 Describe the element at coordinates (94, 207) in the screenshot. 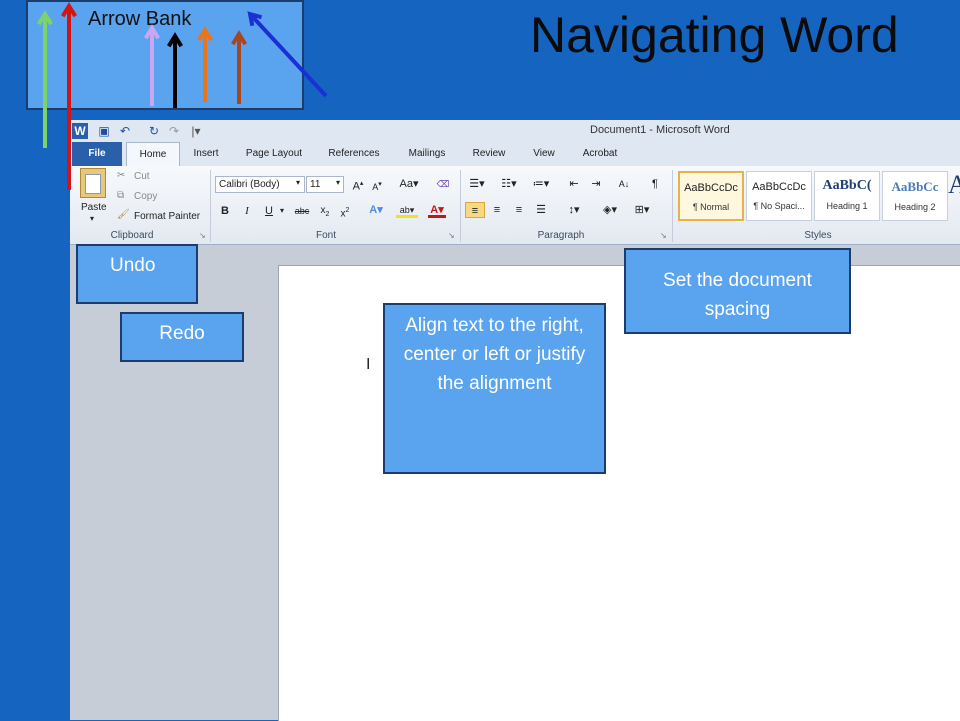

I see `paste-button: Paste` at that location.